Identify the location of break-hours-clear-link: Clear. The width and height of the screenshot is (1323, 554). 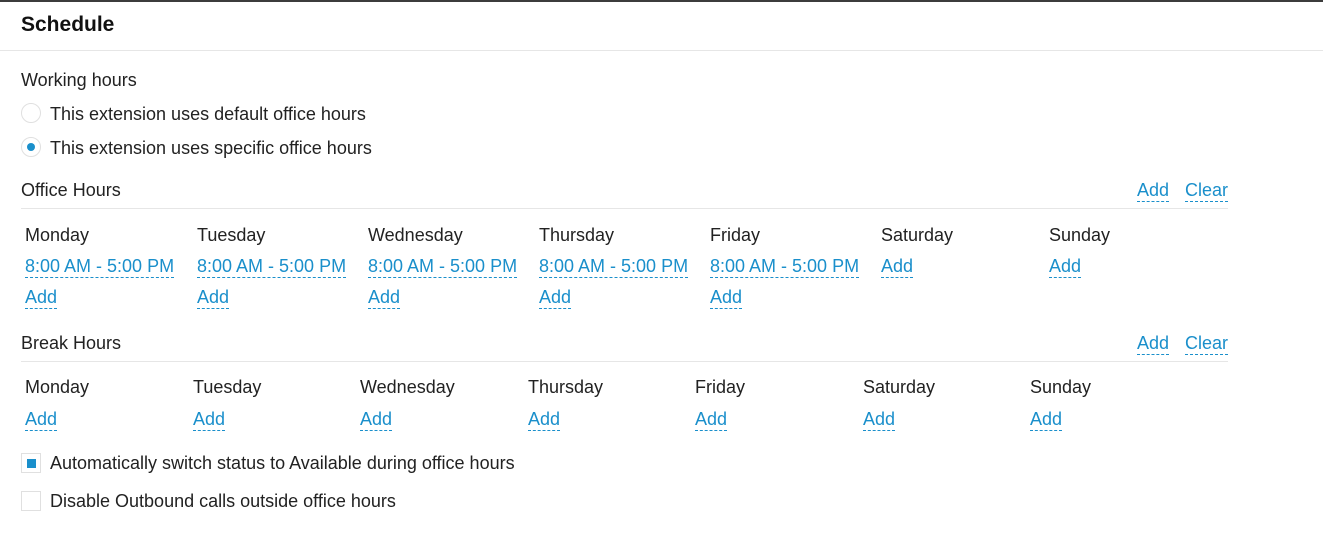
(1207, 344).